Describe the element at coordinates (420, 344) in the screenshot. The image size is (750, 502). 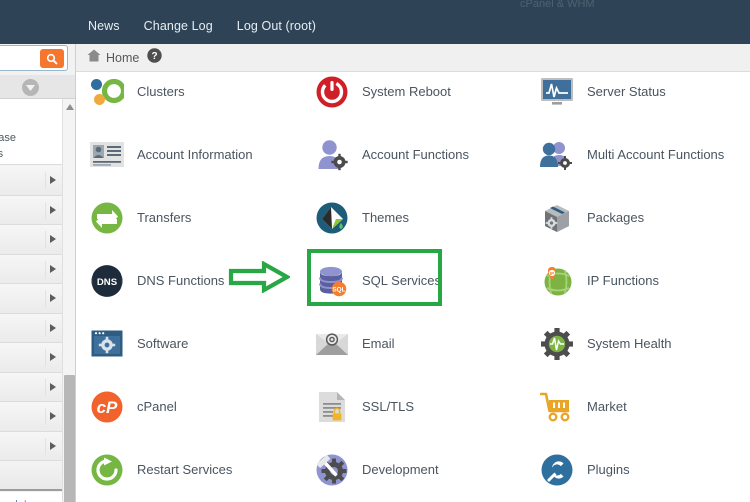
I see `tile-email: Email` at that location.